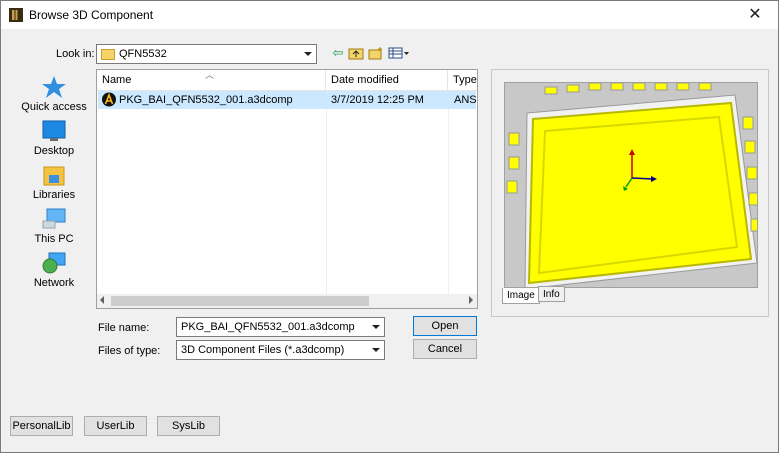 Image resolution: width=779 pixels, height=453 pixels. I want to click on scroll-left-icon, so click(102, 300).